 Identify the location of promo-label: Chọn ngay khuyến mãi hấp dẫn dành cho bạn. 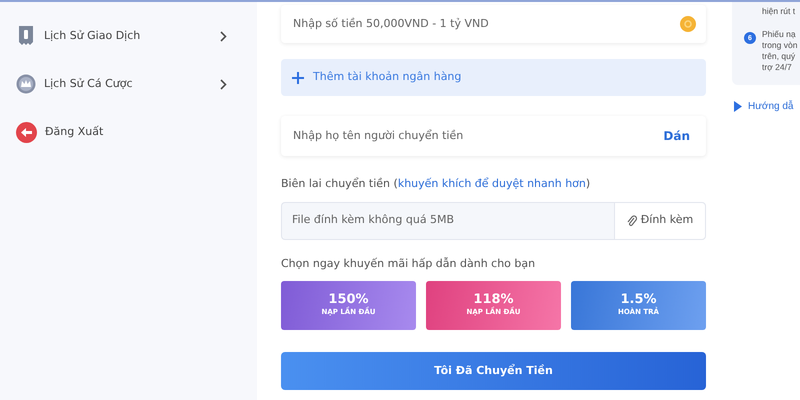
(408, 264).